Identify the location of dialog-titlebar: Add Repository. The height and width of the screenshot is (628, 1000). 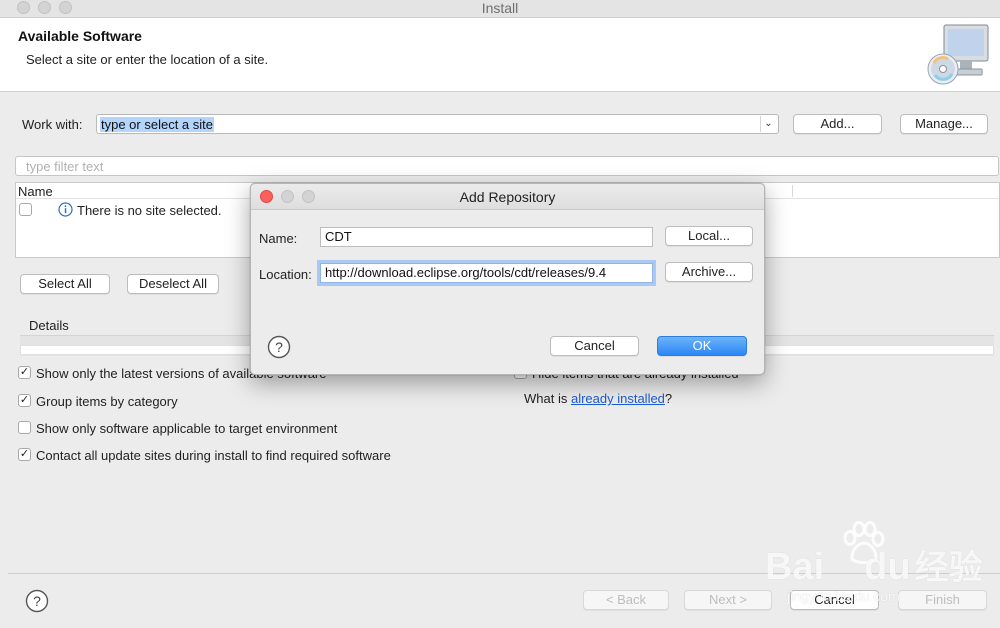
(507, 197).